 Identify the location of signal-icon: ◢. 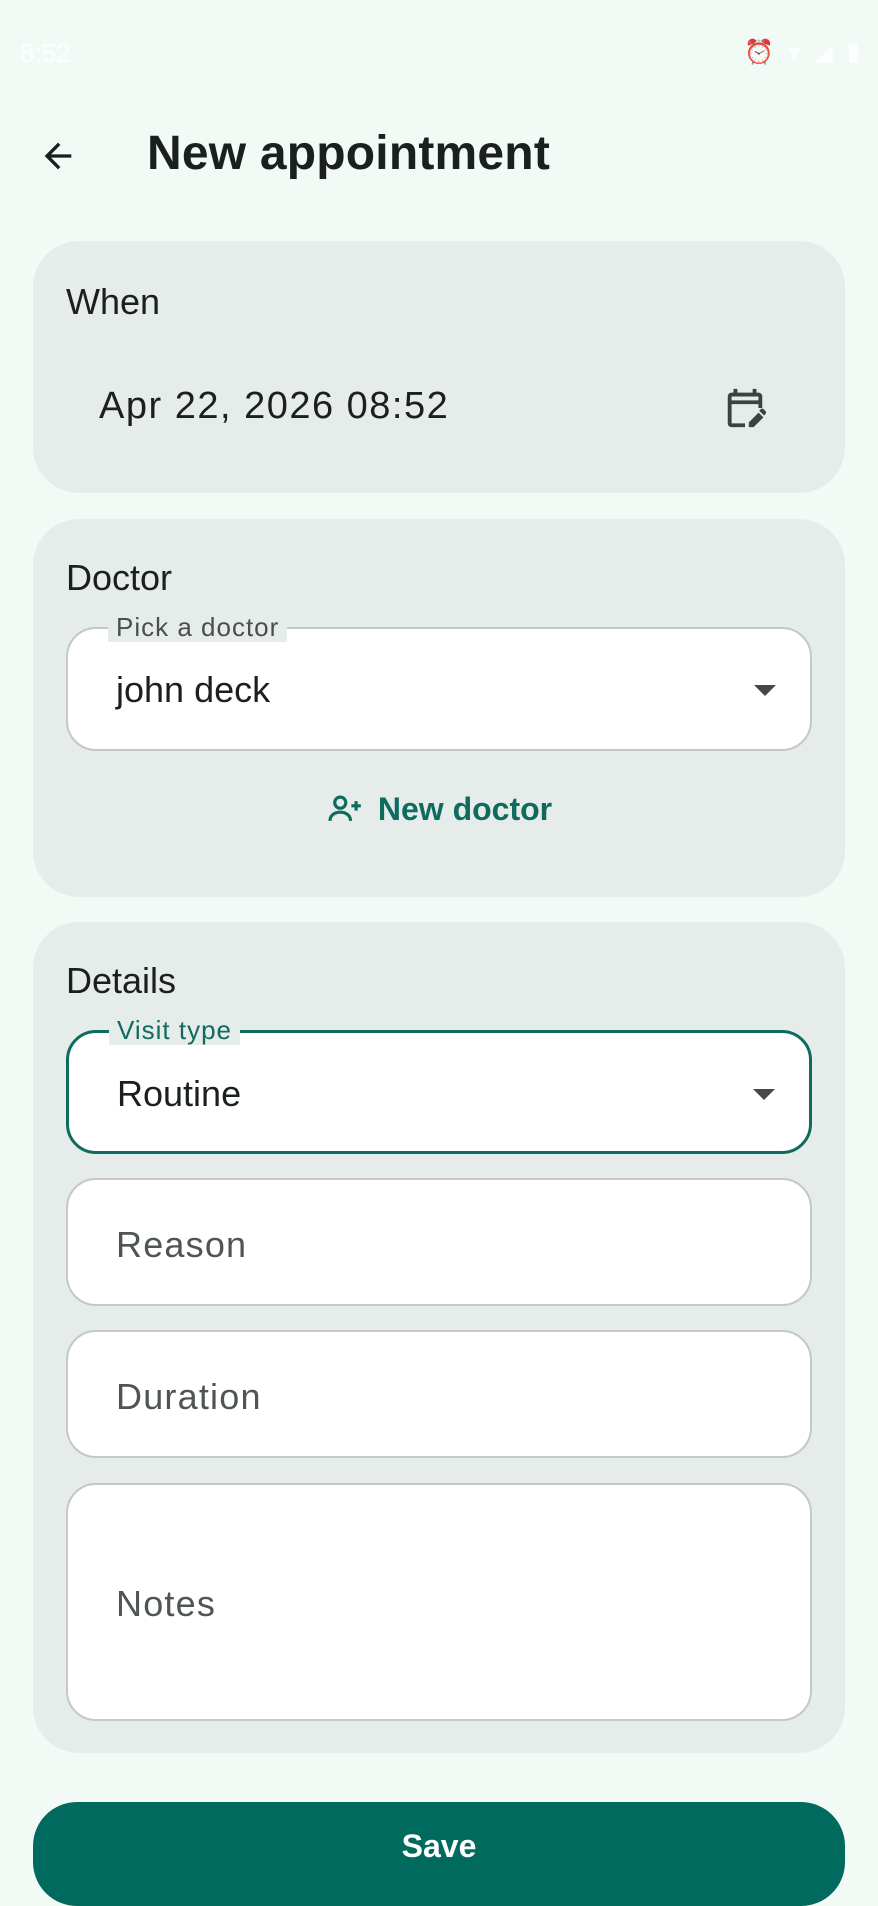
(823, 52).